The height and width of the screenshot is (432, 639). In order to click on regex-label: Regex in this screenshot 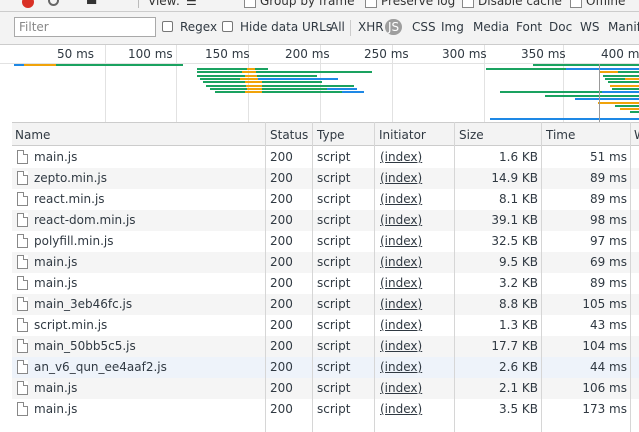, I will do `click(199, 27)`.